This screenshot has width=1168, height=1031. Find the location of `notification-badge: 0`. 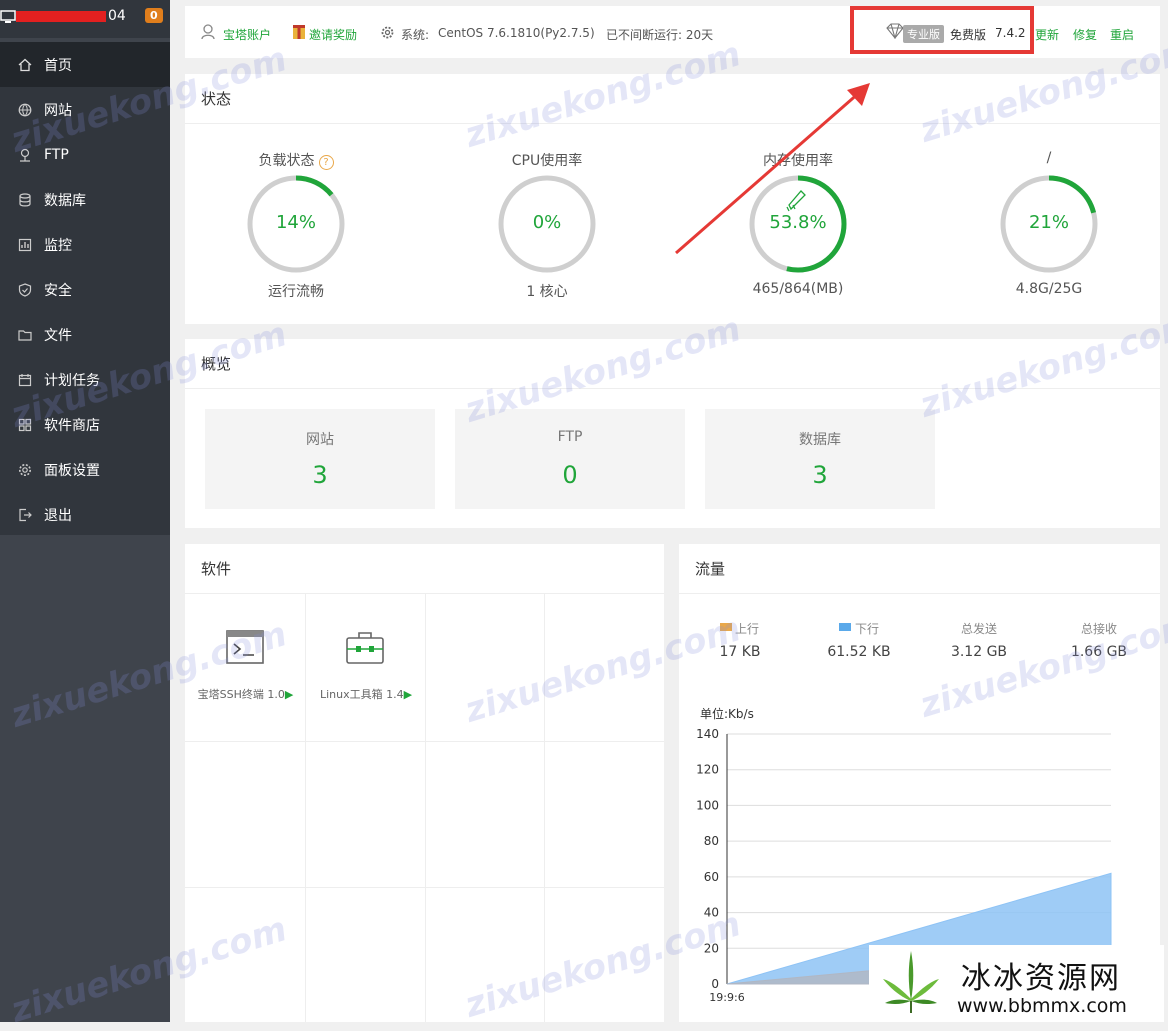

notification-badge: 0 is located at coordinates (154, 15).